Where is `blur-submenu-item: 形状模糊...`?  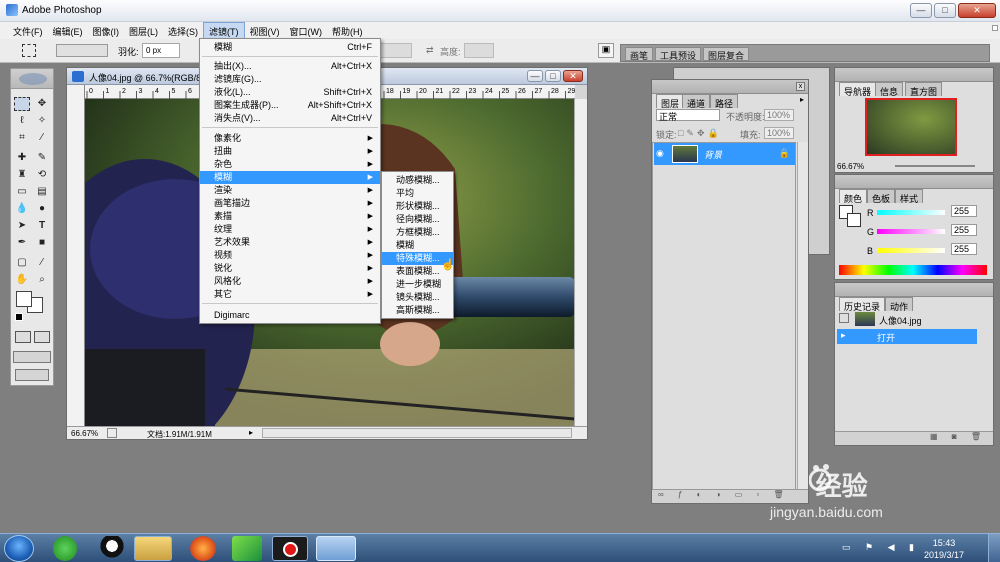 blur-submenu-item: 形状模糊... is located at coordinates (417, 206).